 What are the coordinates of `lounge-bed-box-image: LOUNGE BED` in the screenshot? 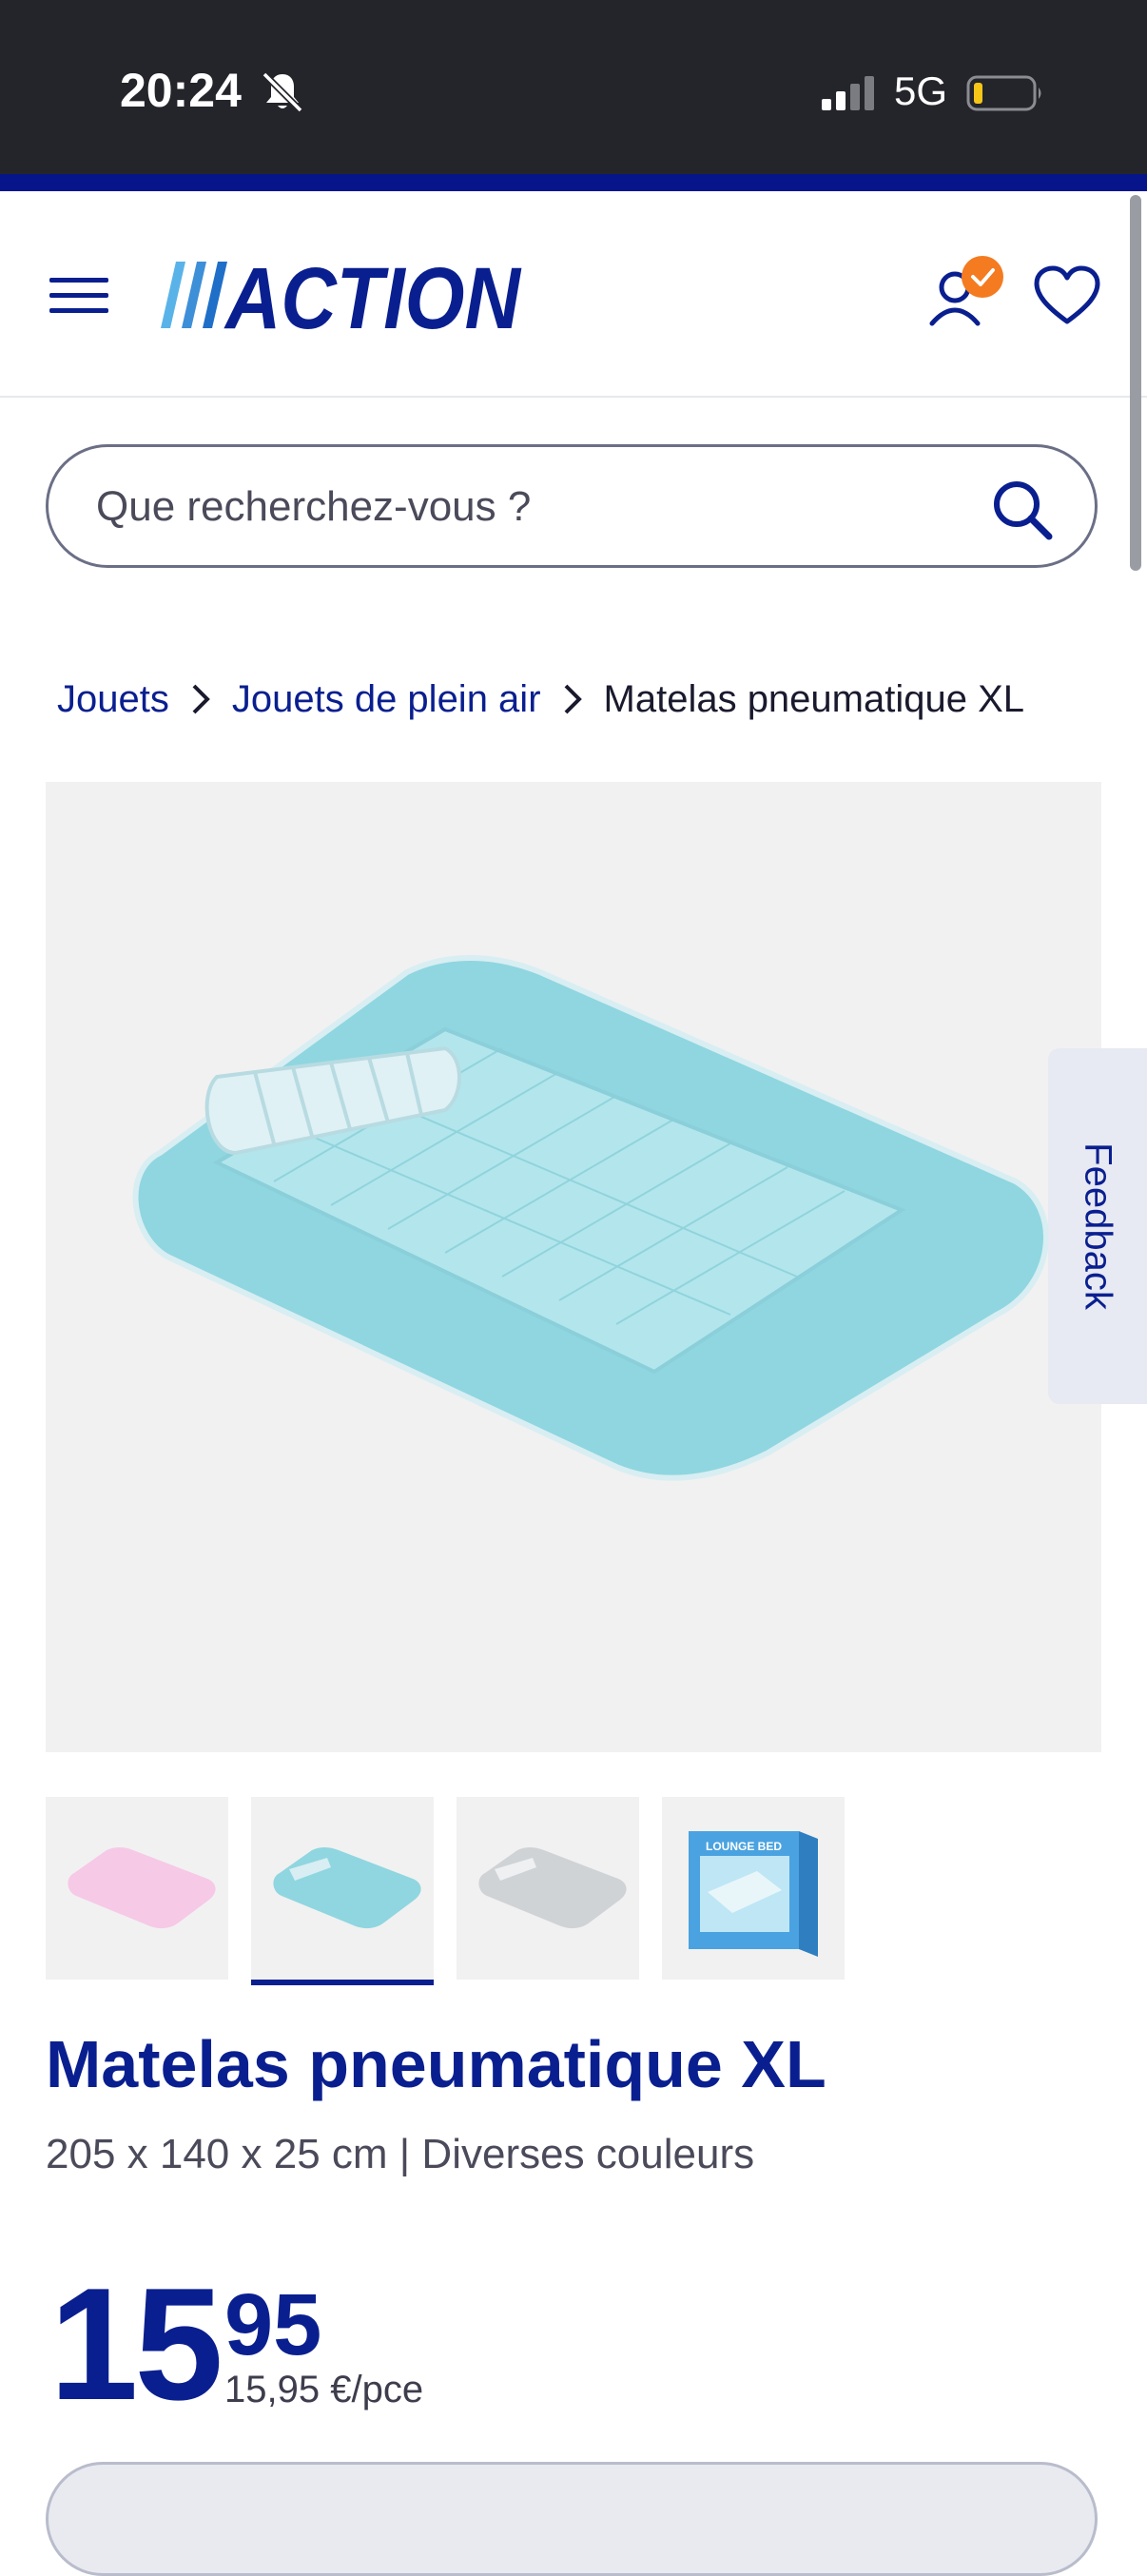 It's located at (753, 1894).